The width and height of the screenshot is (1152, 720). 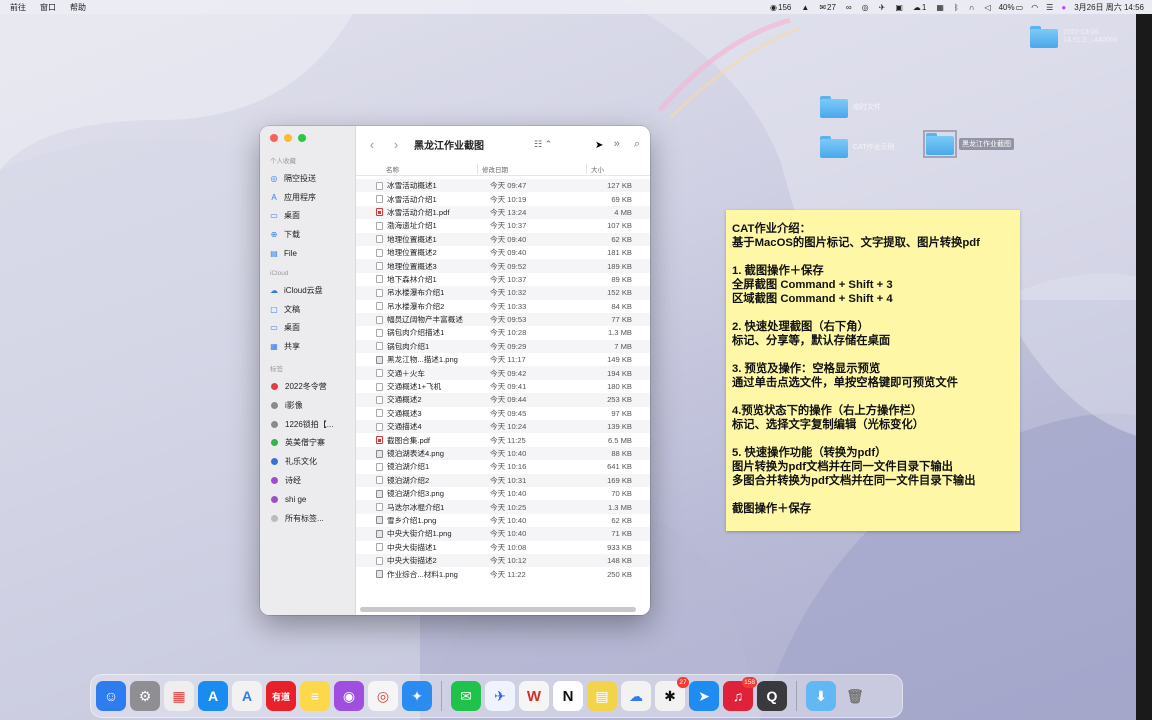 I want to click on file-row: 雪乡介绍1.png 今天 10:40 62 KB, so click(x=503, y=520).